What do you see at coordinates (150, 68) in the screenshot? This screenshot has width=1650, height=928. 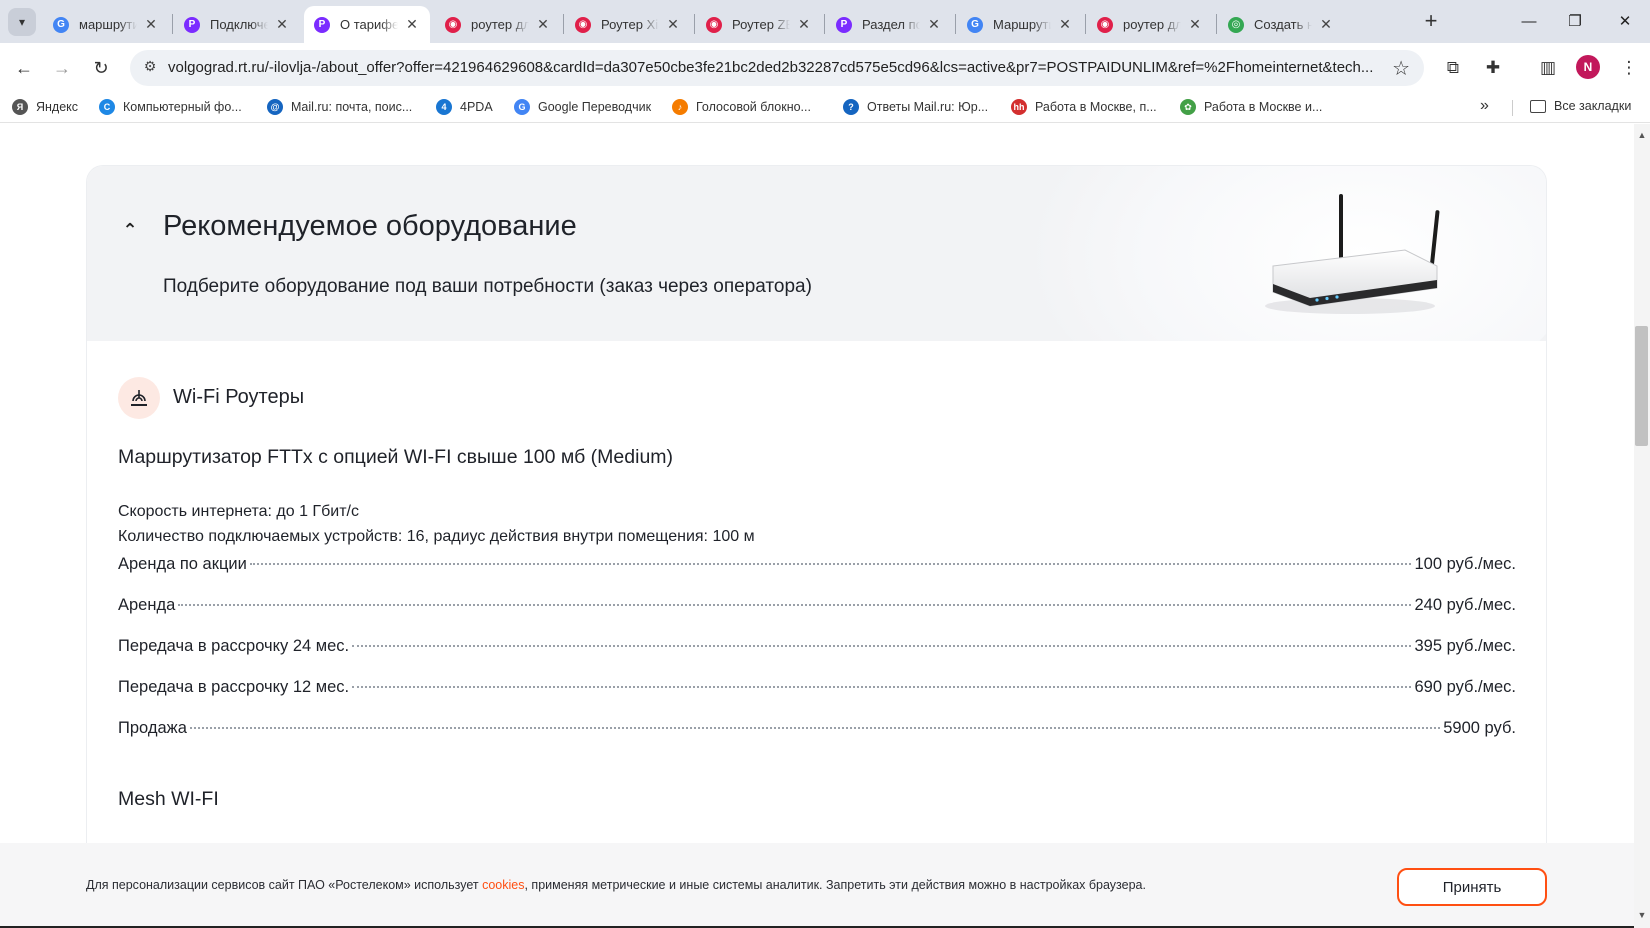 I see `site-info-icon: ⚙` at bounding box center [150, 68].